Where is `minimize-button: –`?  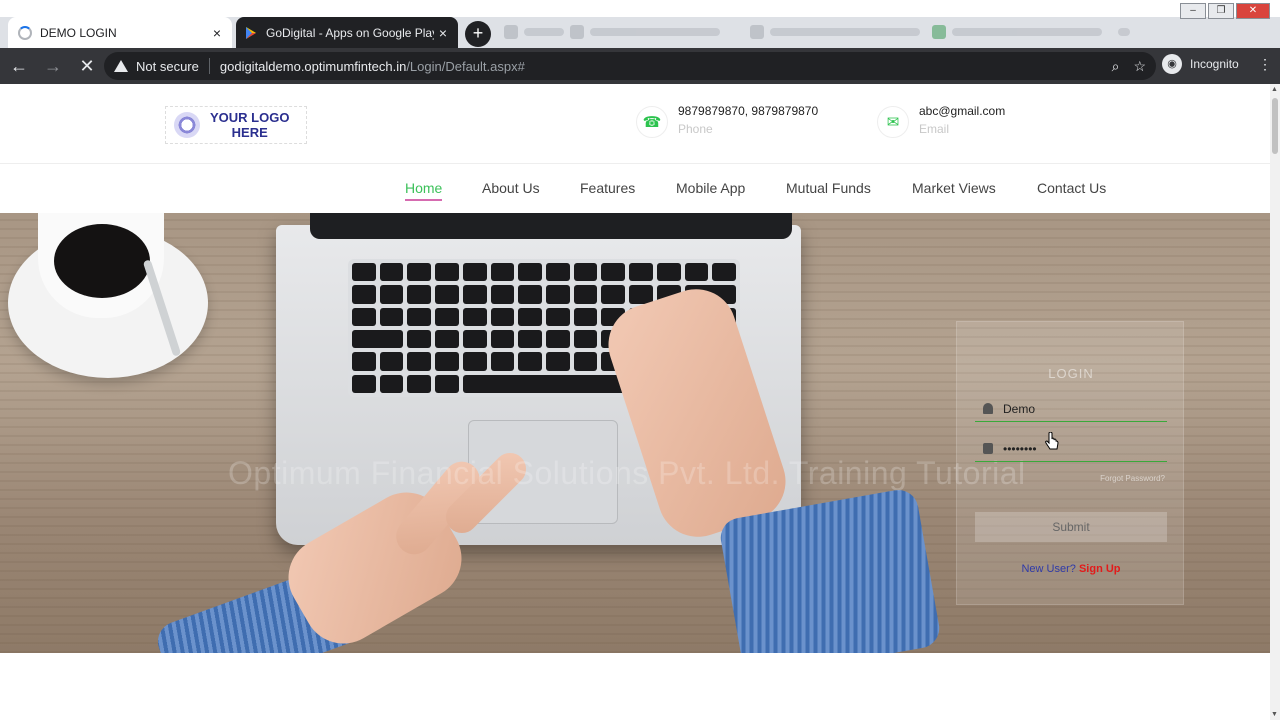 minimize-button: – is located at coordinates (1193, 11).